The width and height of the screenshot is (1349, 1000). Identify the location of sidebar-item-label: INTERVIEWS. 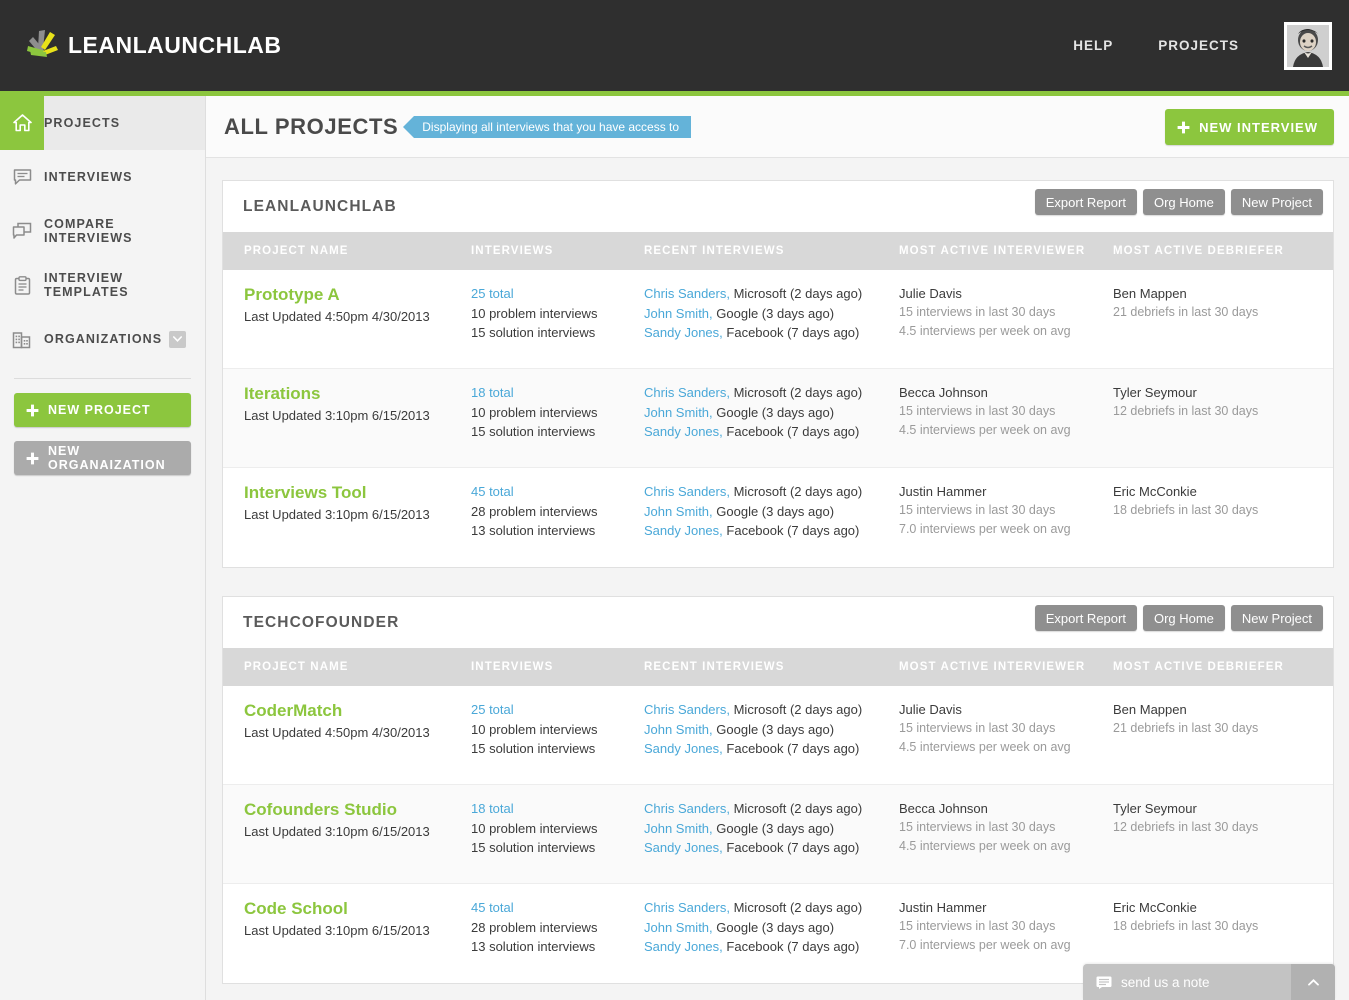
(88, 177).